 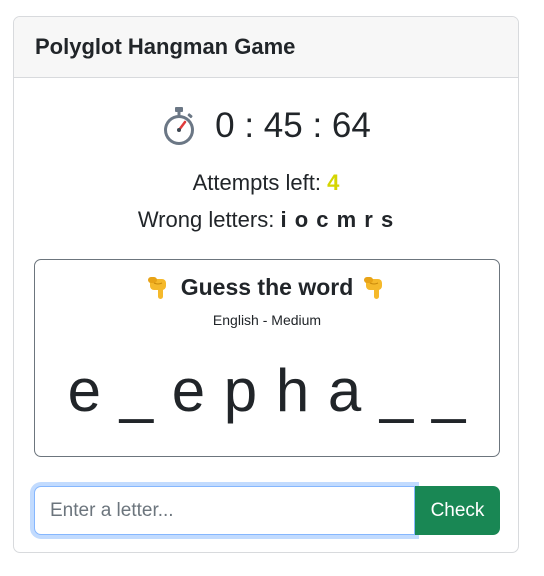 What do you see at coordinates (209, 219) in the screenshot?
I see `wrong-letters-label: Wrong letters:` at bounding box center [209, 219].